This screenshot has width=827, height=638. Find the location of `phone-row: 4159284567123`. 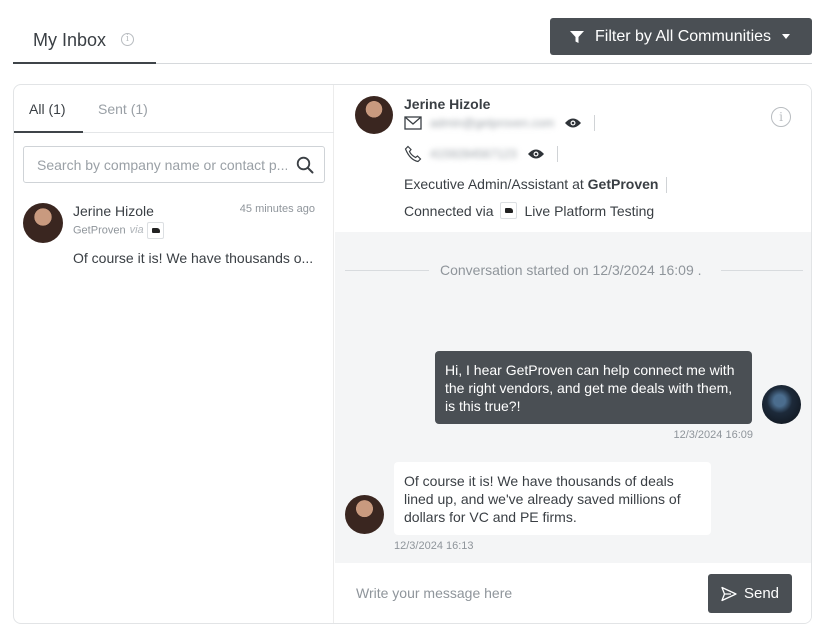

phone-row: 4159284567123 is located at coordinates (481, 154).